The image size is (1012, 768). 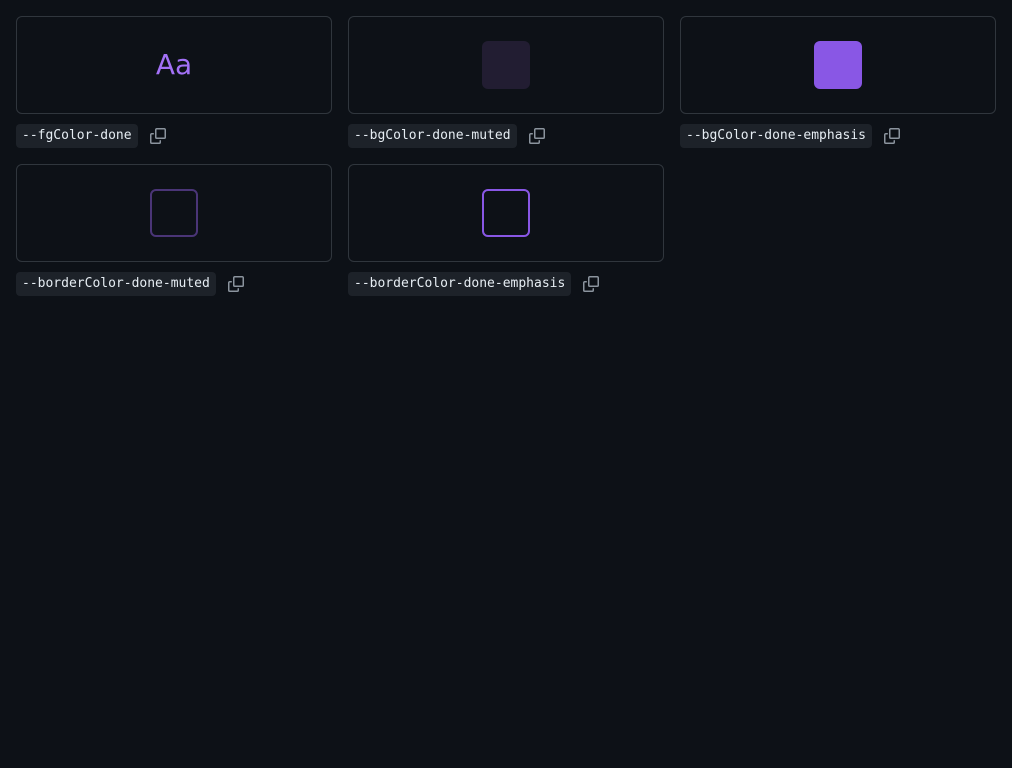 What do you see at coordinates (776, 136) in the screenshot?
I see `token-name: --bgColor-done-emphasis` at bounding box center [776, 136].